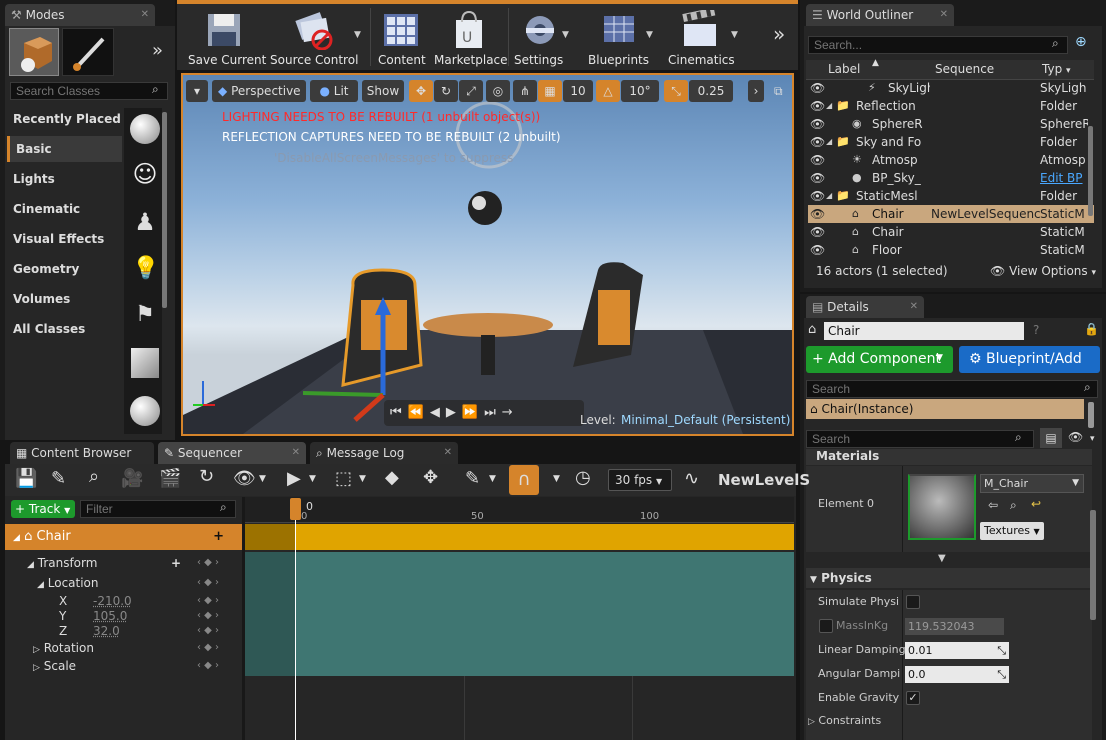 This screenshot has width=1106, height=740. Describe the element at coordinates (123, 648) in the screenshot. I see `rotation-track-row: ▷ Rotation ‹ ◆ ›` at that location.